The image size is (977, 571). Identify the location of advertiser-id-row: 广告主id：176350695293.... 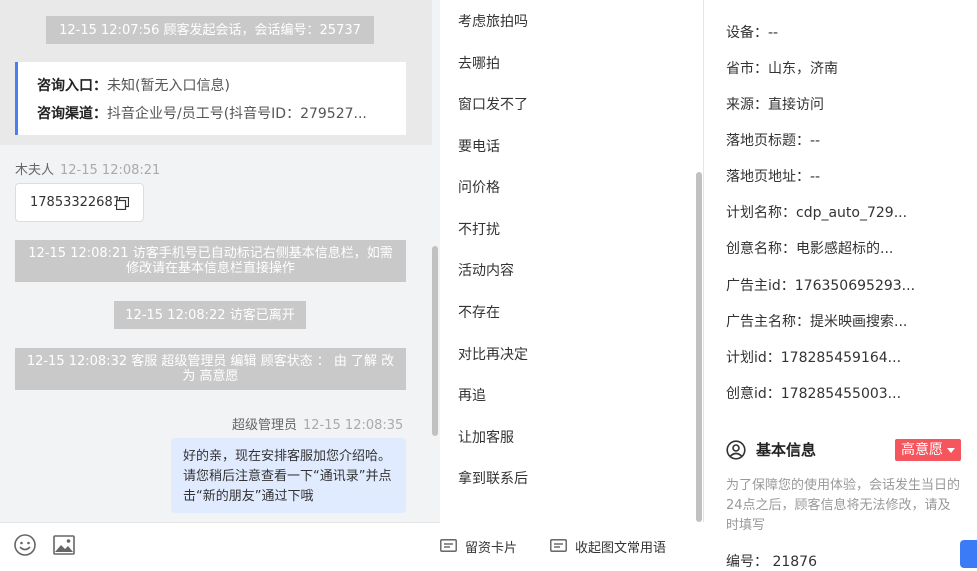
(821, 286).